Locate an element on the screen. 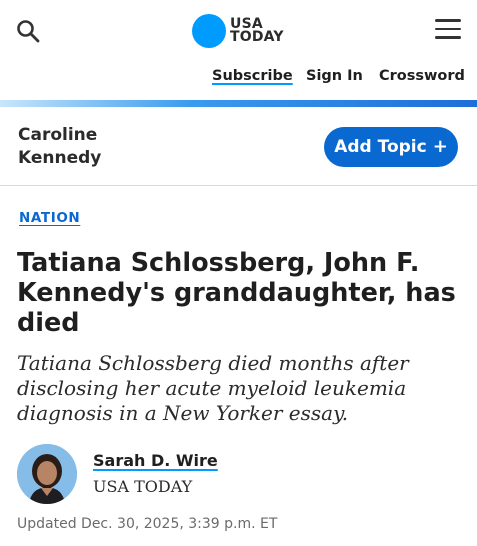 This screenshot has width=477, height=546. updated-timestamp: Updated Dec. 30, 2025, 3:39 p.m. ET is located at coordinates (147, 524).